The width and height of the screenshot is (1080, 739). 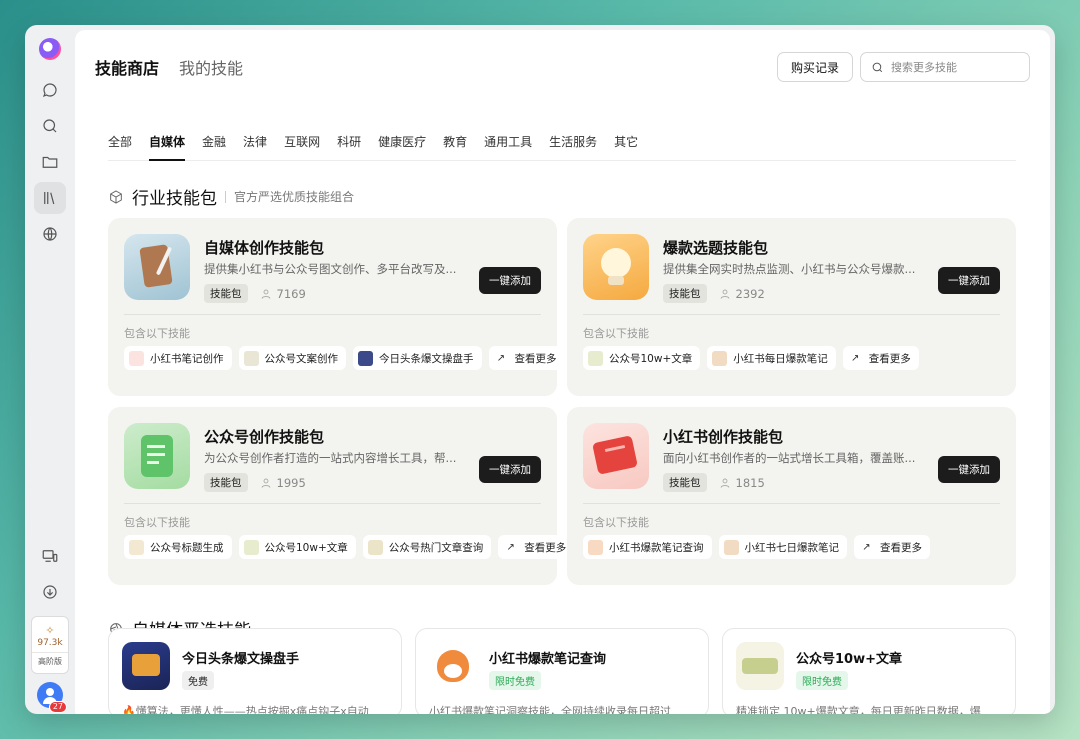 What do you see at coordinates (136, 547) in the screenshot?
I see `title-icon` at bounding box center [136, 547].